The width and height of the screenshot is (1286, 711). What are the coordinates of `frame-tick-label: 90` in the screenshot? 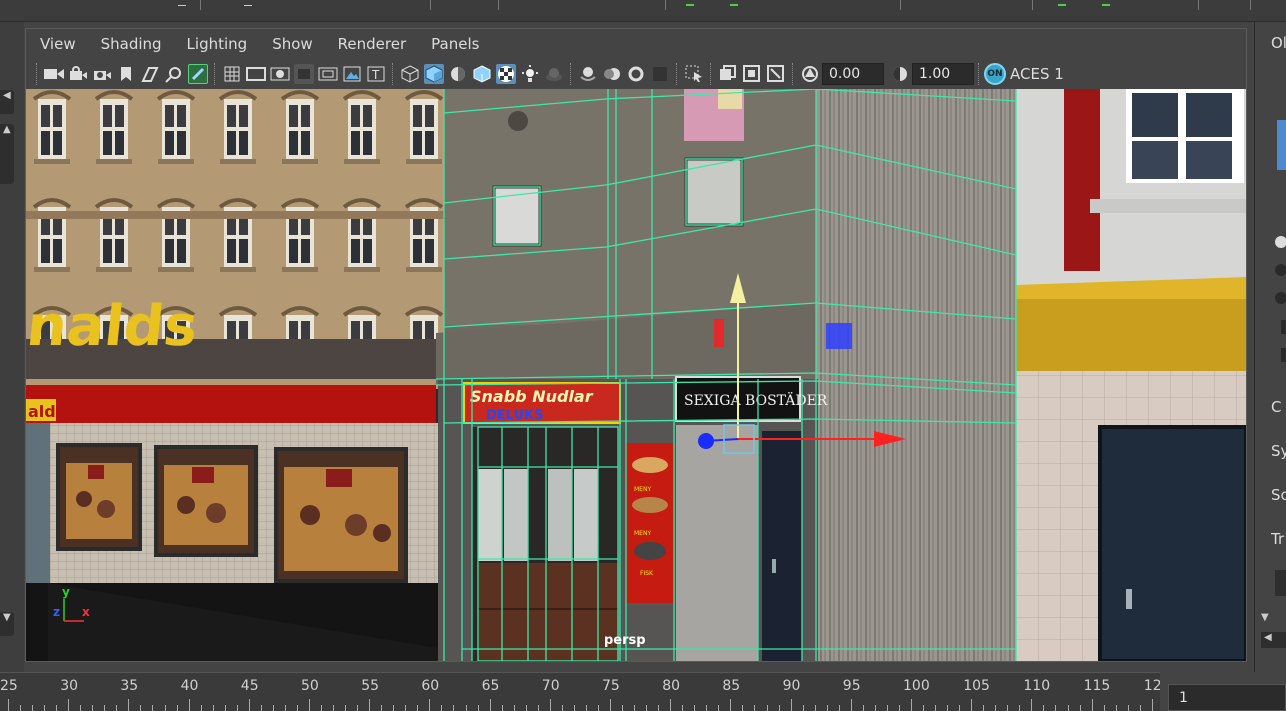 It's located at (791, 686).